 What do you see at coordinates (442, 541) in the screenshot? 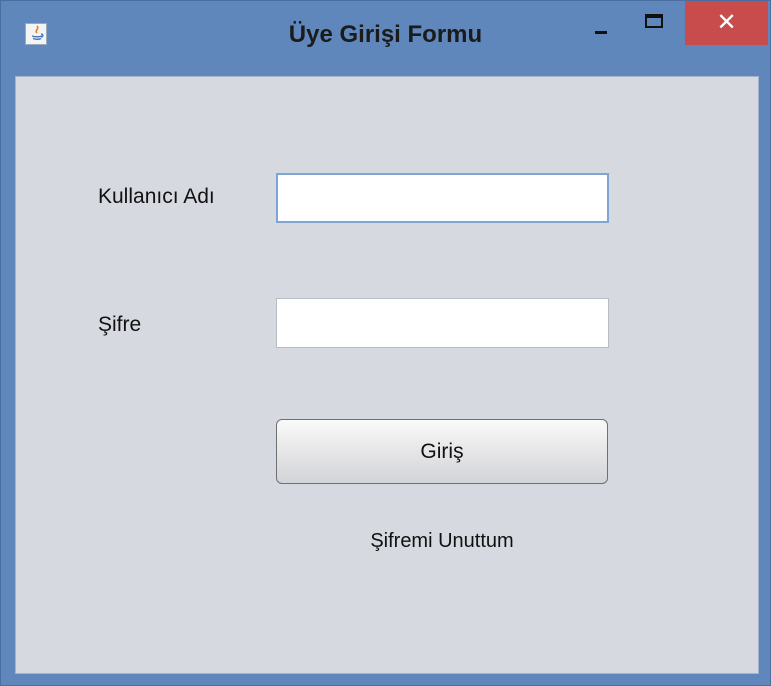
I see `forgot-password-link: Şifremi Unuttum` at bounding box center [442, 541].